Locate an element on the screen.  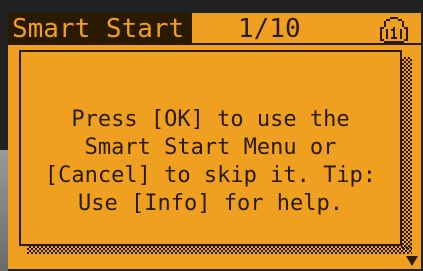
title-bar: Smart Start is located at coordinates (100, 29).